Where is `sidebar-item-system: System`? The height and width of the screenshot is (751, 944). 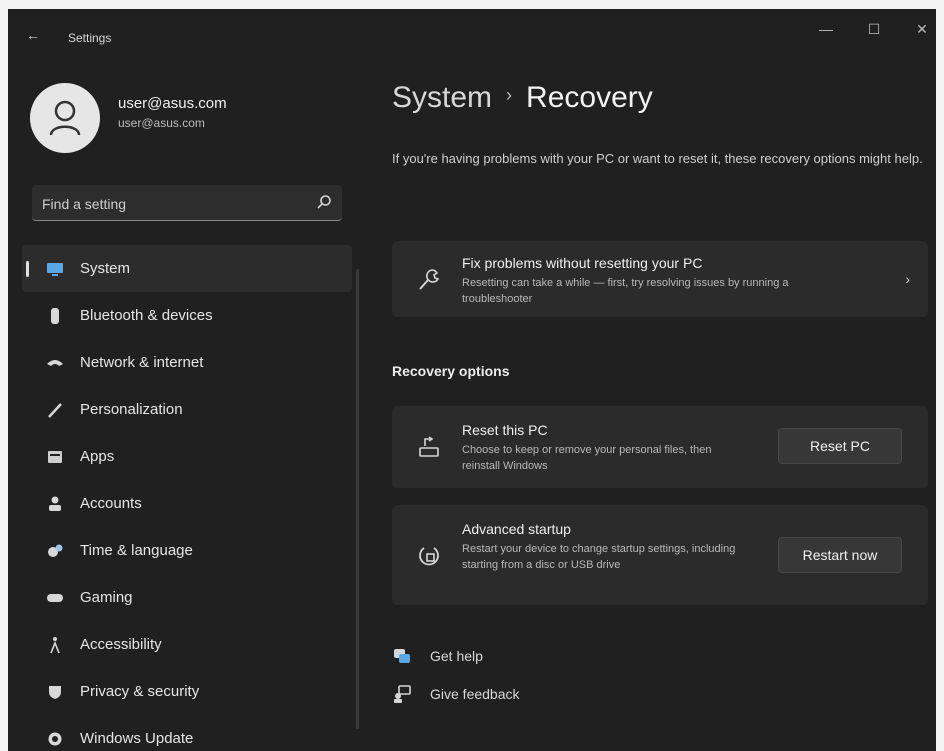
sidebar-item-system: System is located at coordinates (187, 268).